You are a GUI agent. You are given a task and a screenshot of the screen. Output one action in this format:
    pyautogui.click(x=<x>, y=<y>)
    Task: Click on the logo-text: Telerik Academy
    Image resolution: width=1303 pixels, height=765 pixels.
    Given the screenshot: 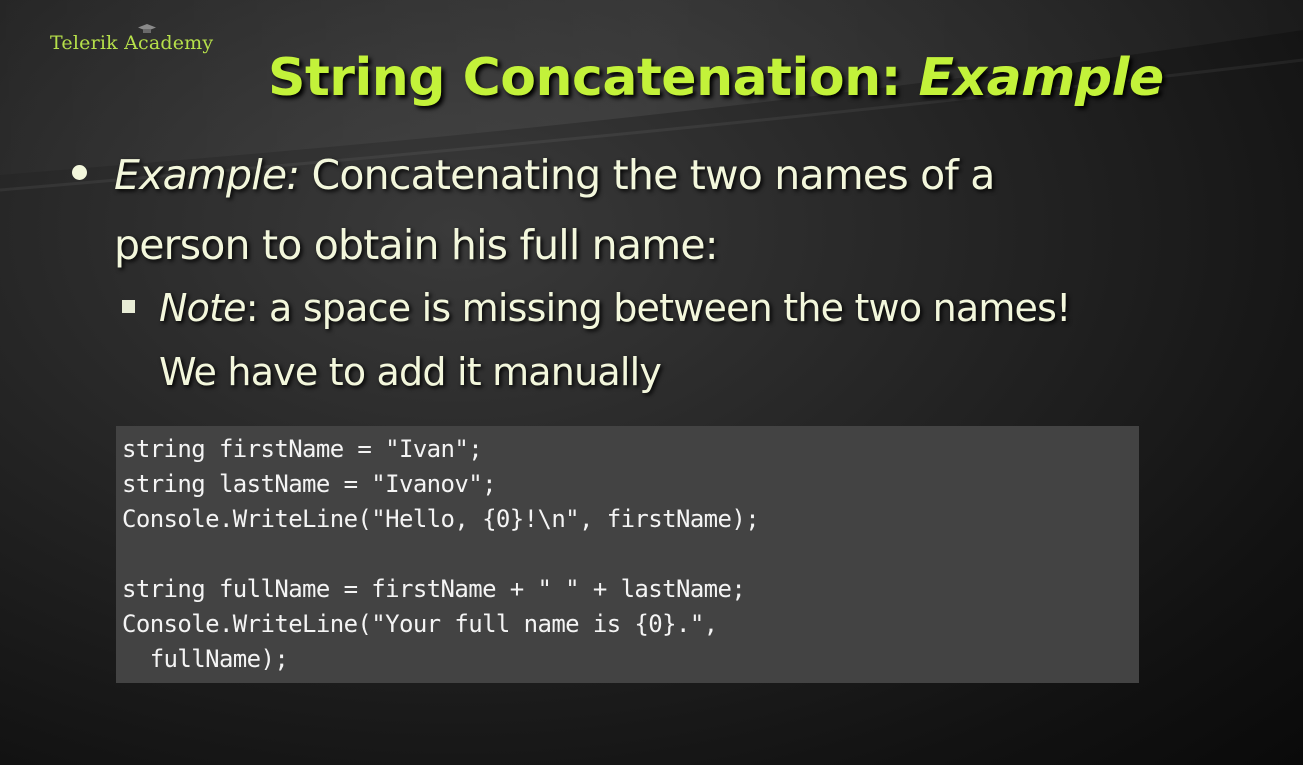 What is the action you would take?
    pyautogui.click(x=132, y=43)
    